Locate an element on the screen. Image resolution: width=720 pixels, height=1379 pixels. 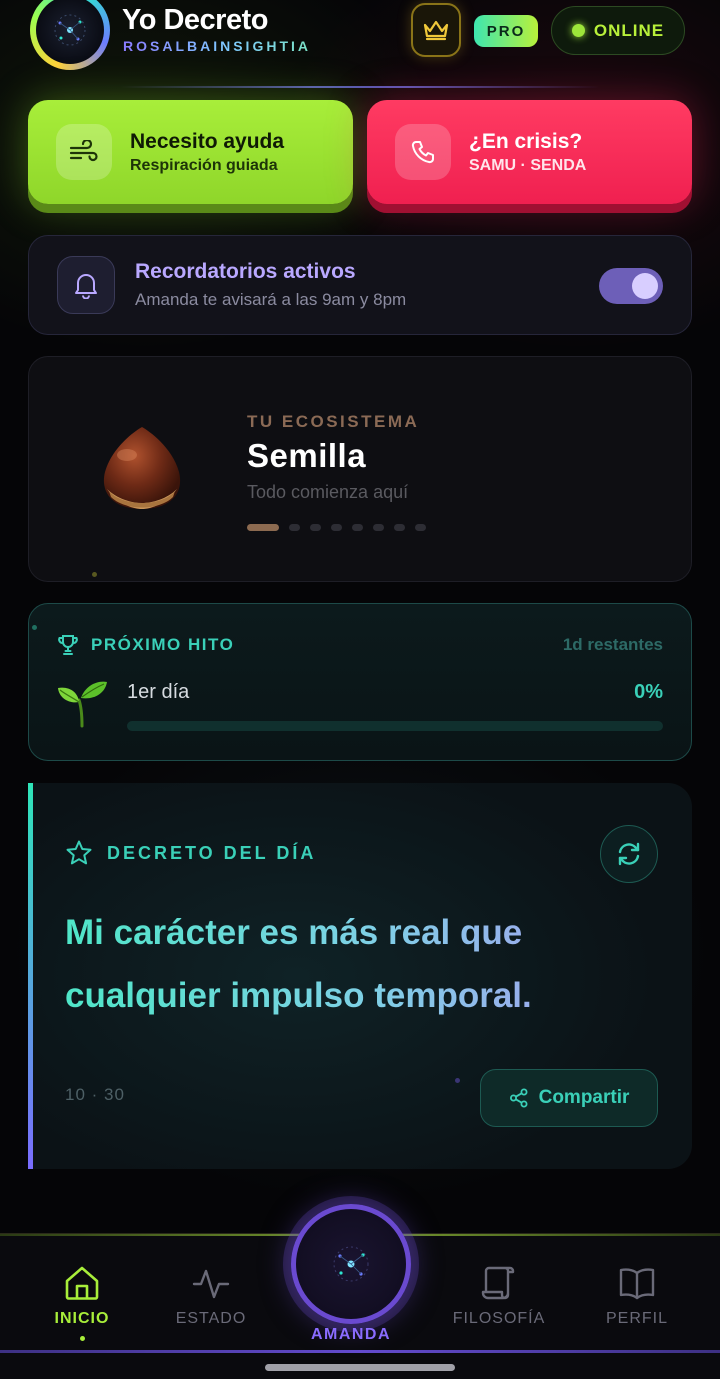
help-breathing-button: Necesito ayuda Respiración guiada is located at coordinates (190, 152).